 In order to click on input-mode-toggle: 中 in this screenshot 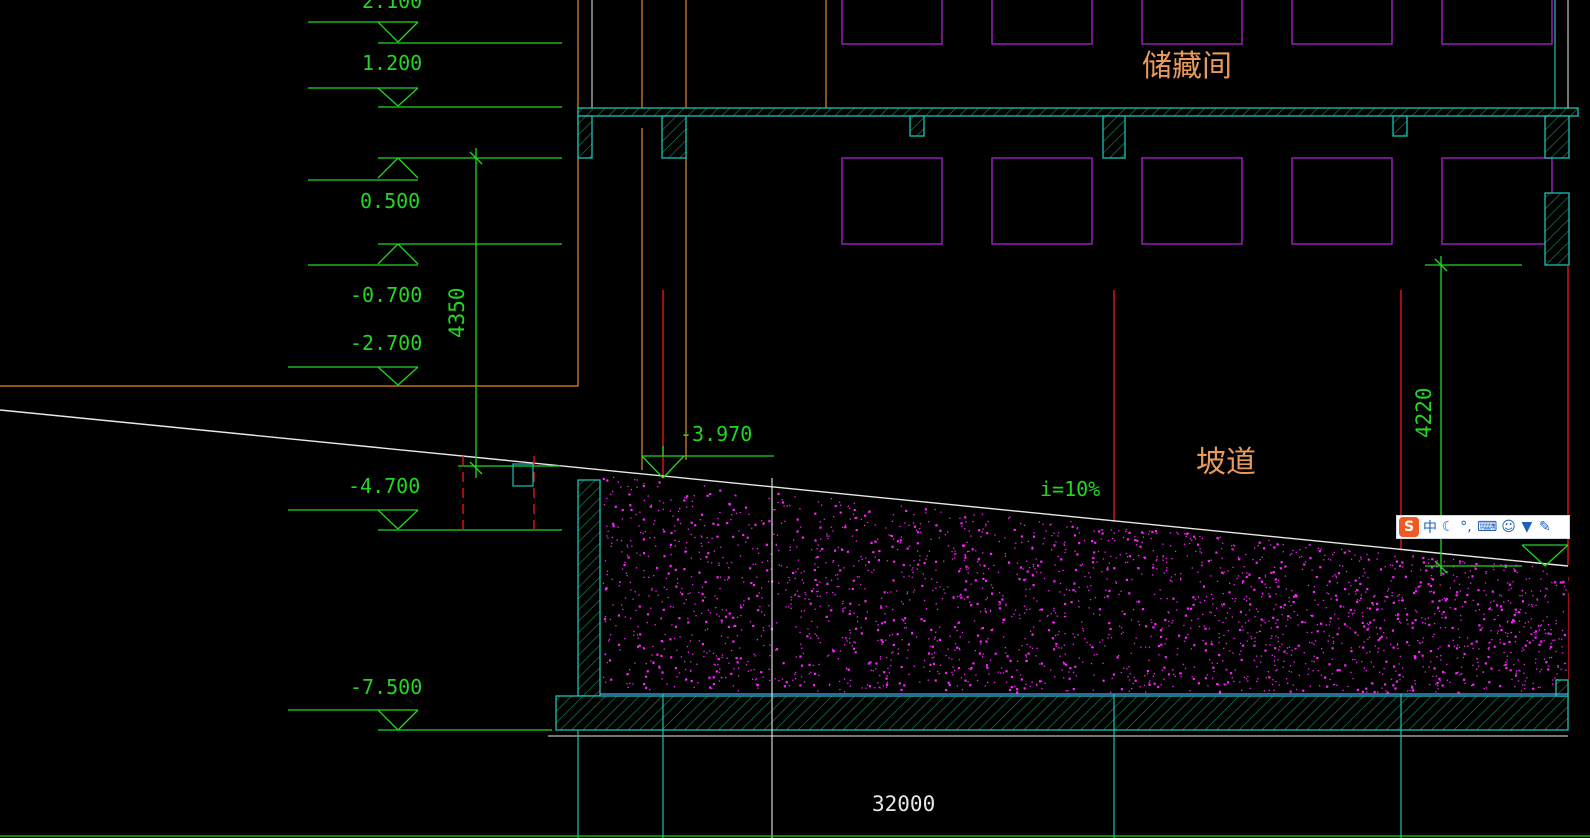, I will do `click(1430, 527)`.